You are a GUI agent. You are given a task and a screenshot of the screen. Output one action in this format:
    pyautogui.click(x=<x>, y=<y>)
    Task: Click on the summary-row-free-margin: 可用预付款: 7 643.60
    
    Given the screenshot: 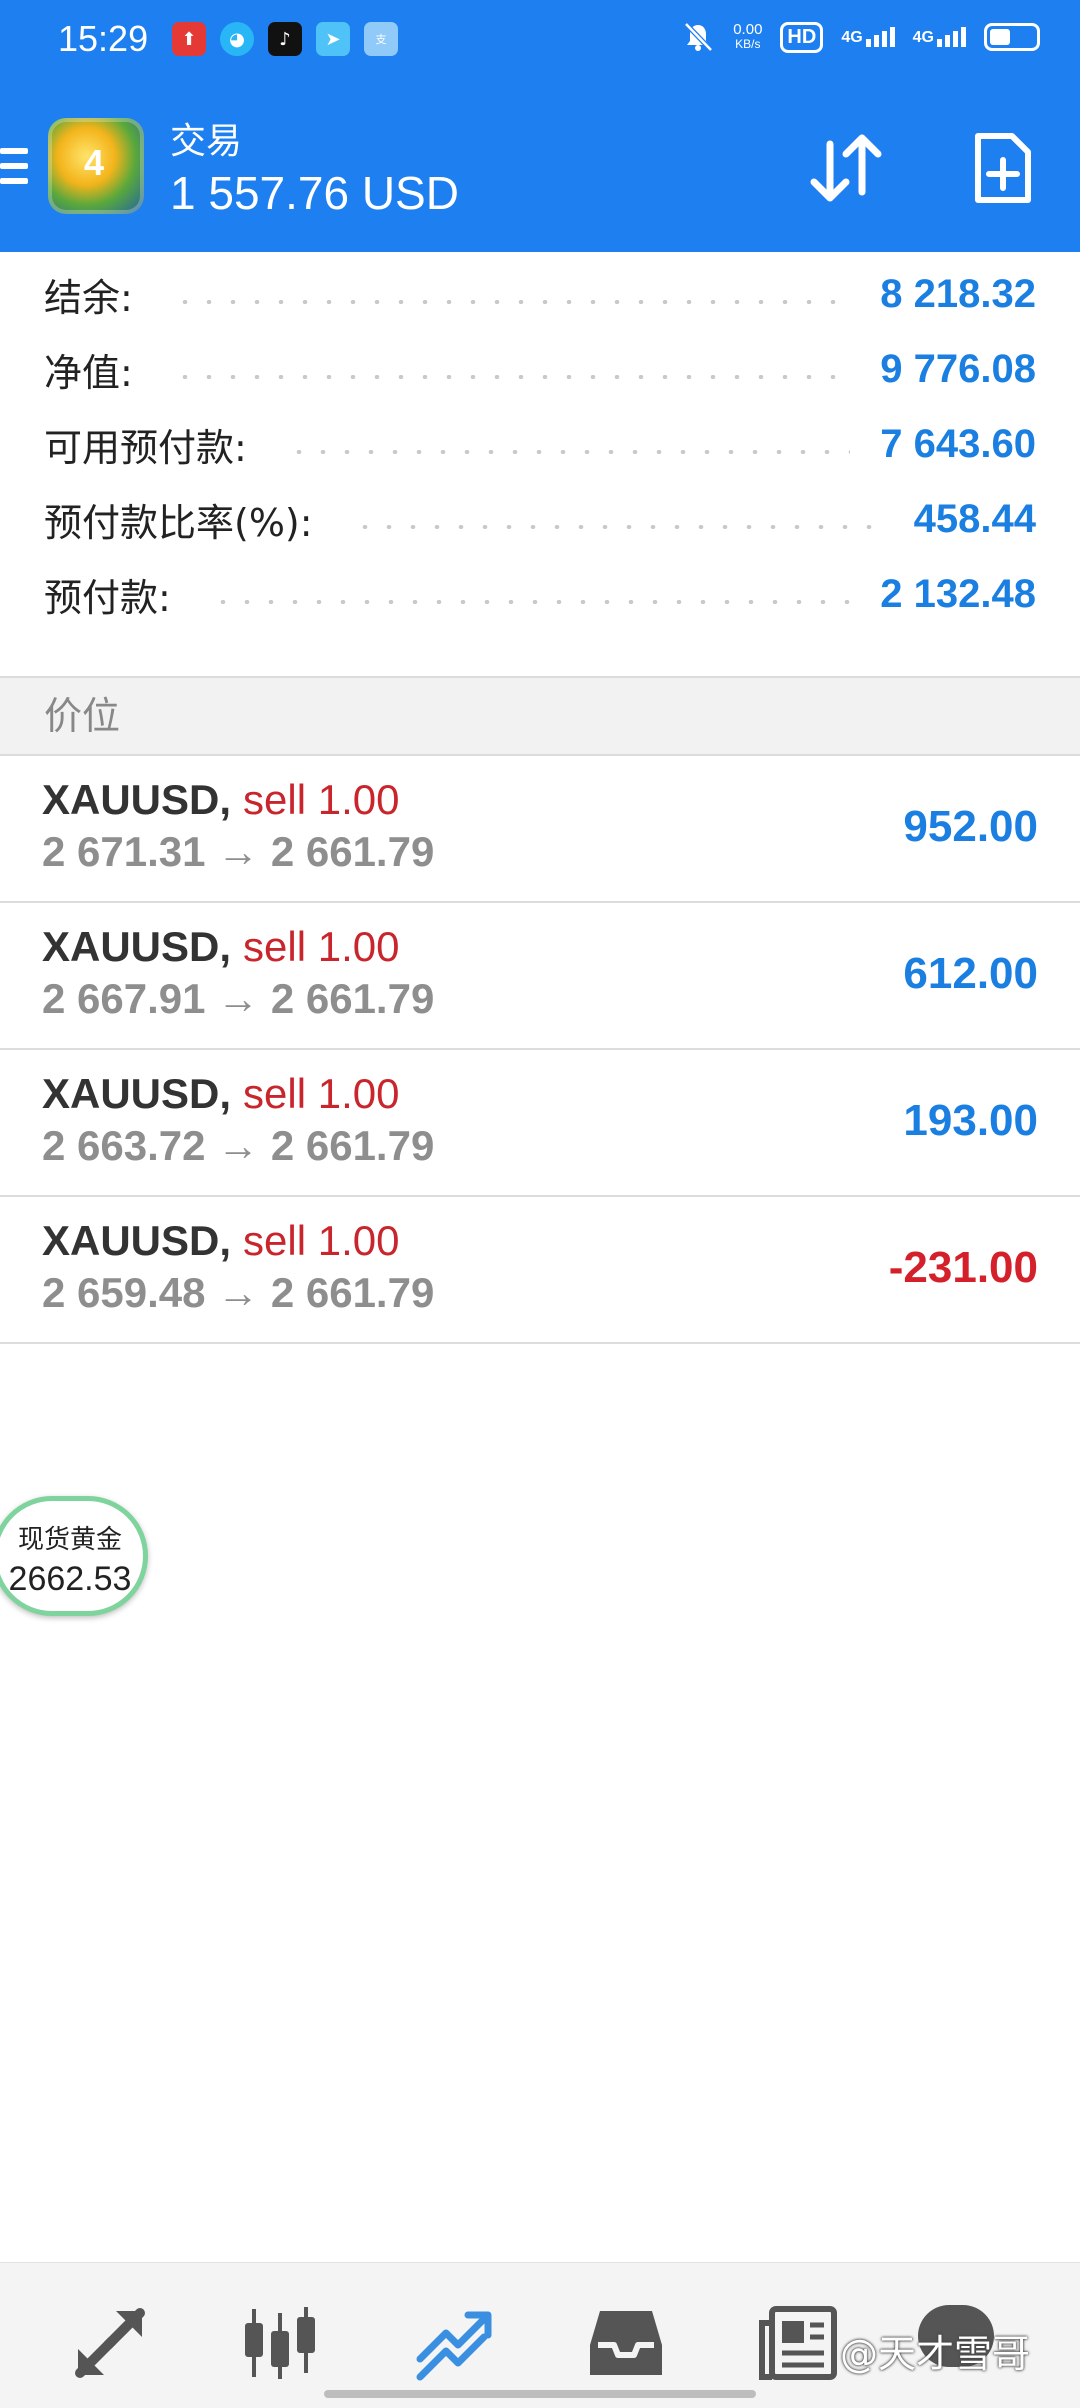 What is the action you would take?
    pyautogui.click(x=540, y=444)
    